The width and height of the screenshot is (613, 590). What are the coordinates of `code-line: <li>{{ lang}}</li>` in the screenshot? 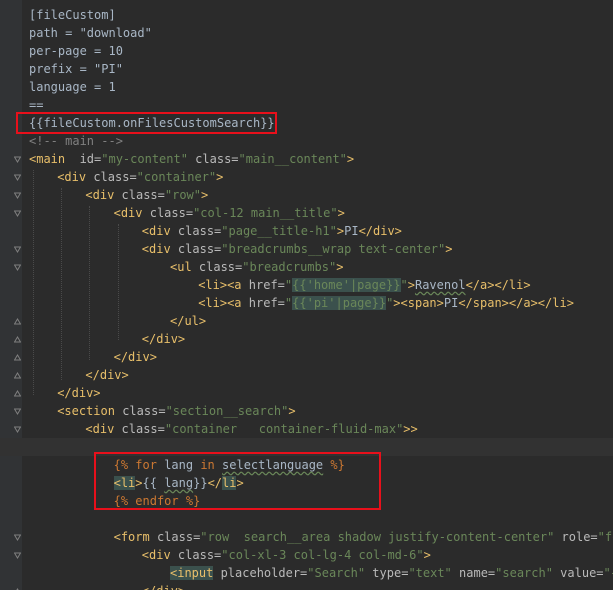 It's located at (306, 483).